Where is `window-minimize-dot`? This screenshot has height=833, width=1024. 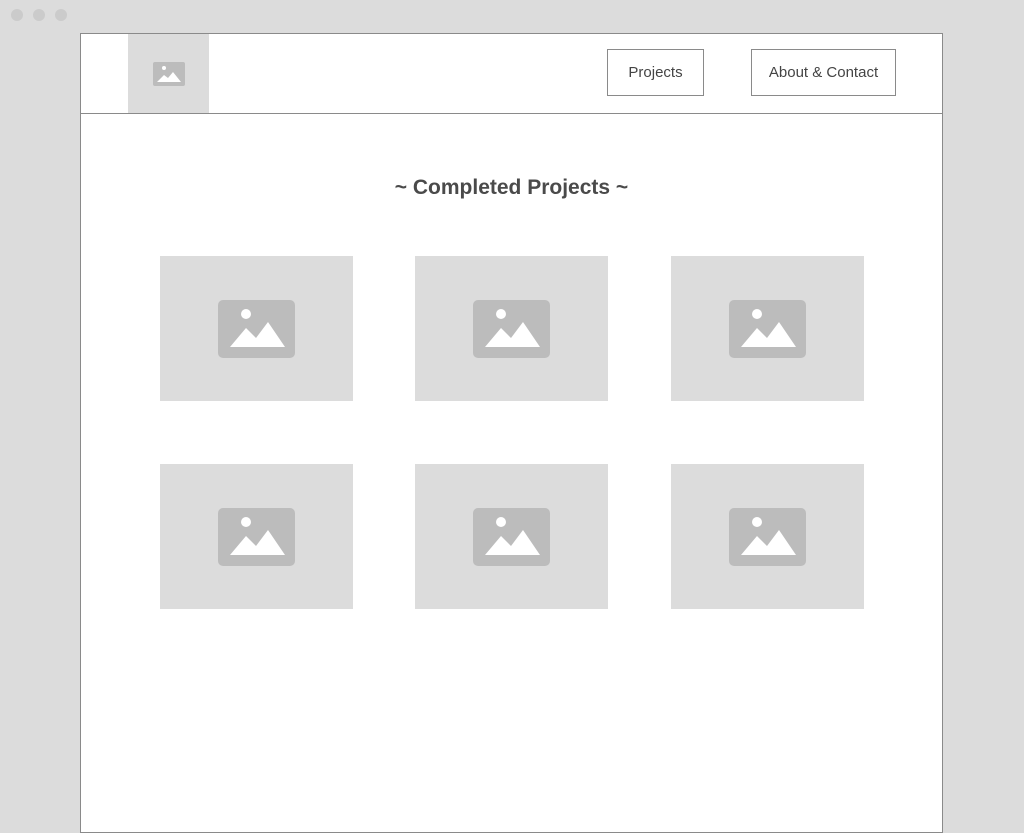 window-minimize-dot is located at coordinates (39, 15).